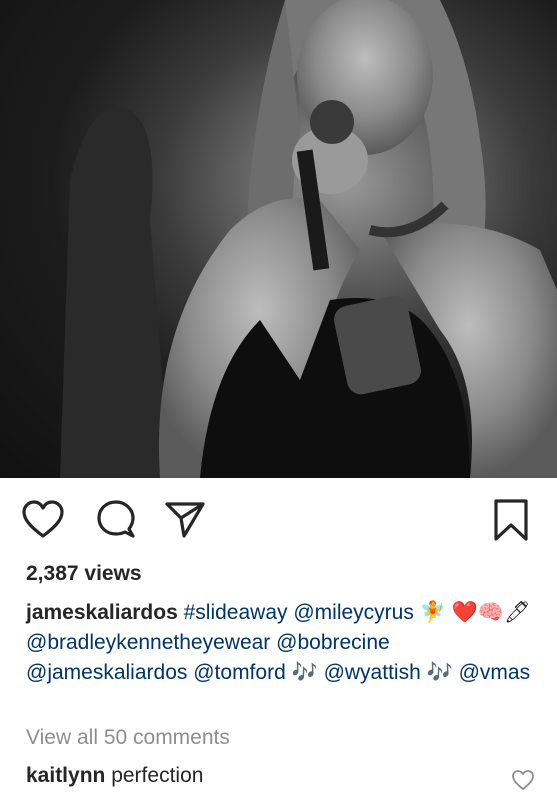 The height and width of the screenshot is (800, 557). Describe the element at coordinates (353, 612) in the screenshot. I see `caption-tag-link: @mileycyrus` at that location.